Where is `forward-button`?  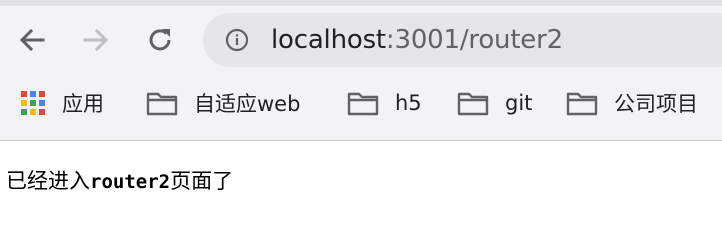 forward-button is located at coordinates (96, 40).